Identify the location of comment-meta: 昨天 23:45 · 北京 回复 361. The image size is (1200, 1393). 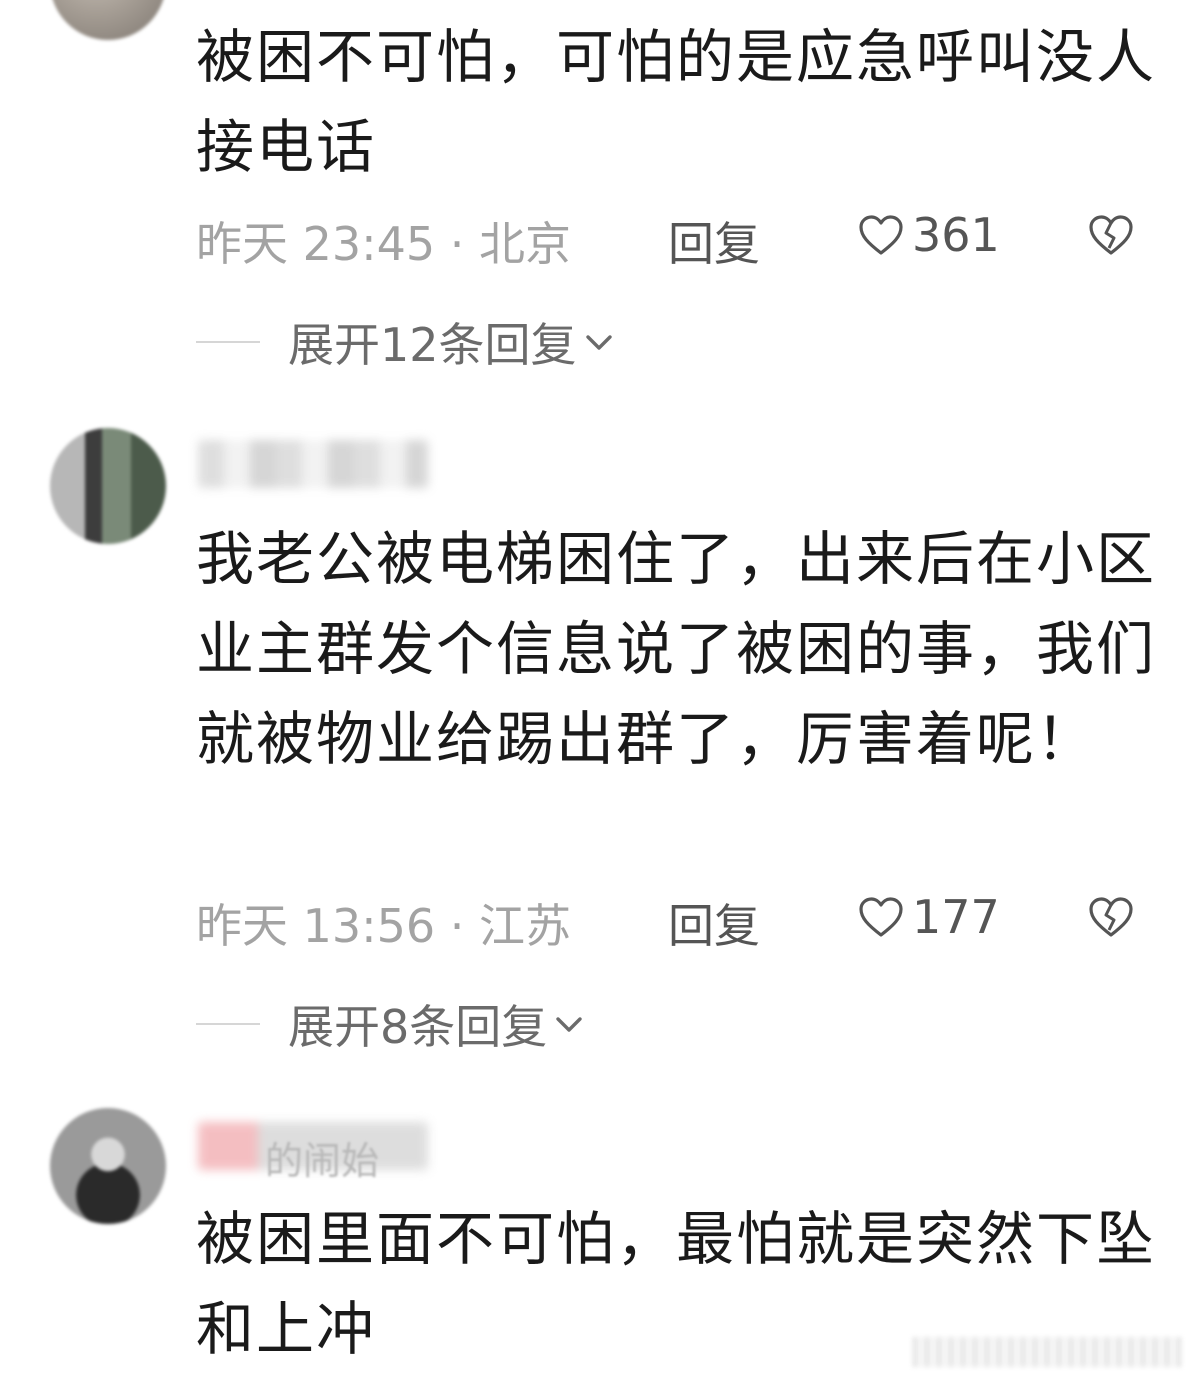
(671, 239).